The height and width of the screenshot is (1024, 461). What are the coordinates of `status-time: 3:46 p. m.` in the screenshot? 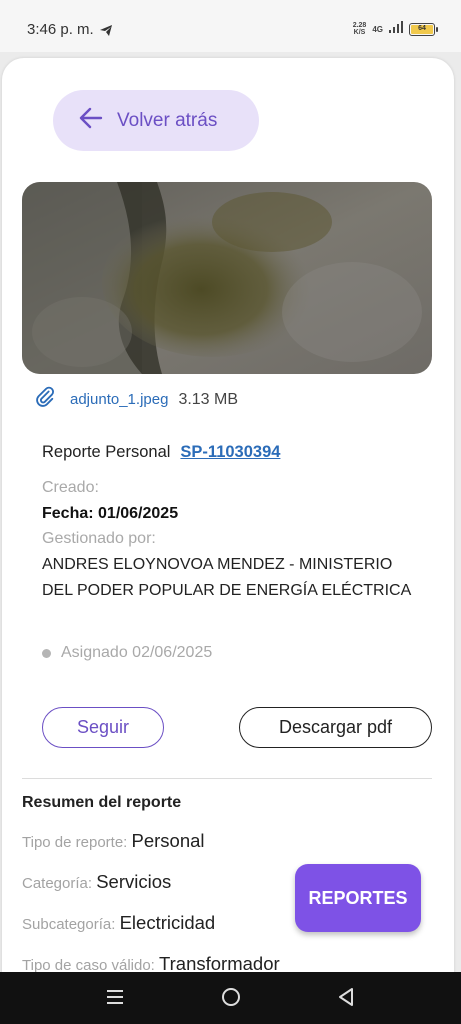 It's located at (60, 29).